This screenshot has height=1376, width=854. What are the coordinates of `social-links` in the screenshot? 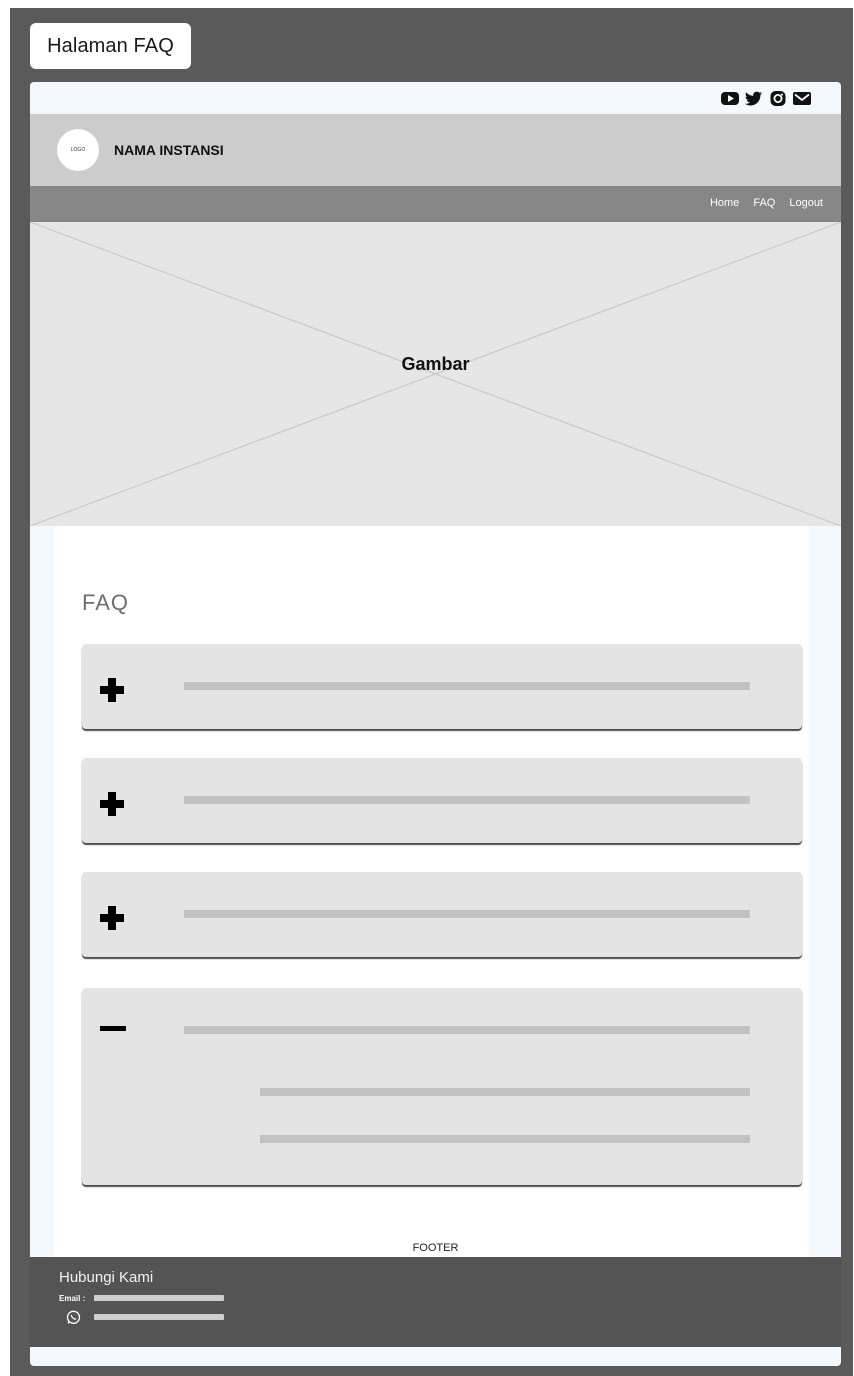 It's located at (766, 98).